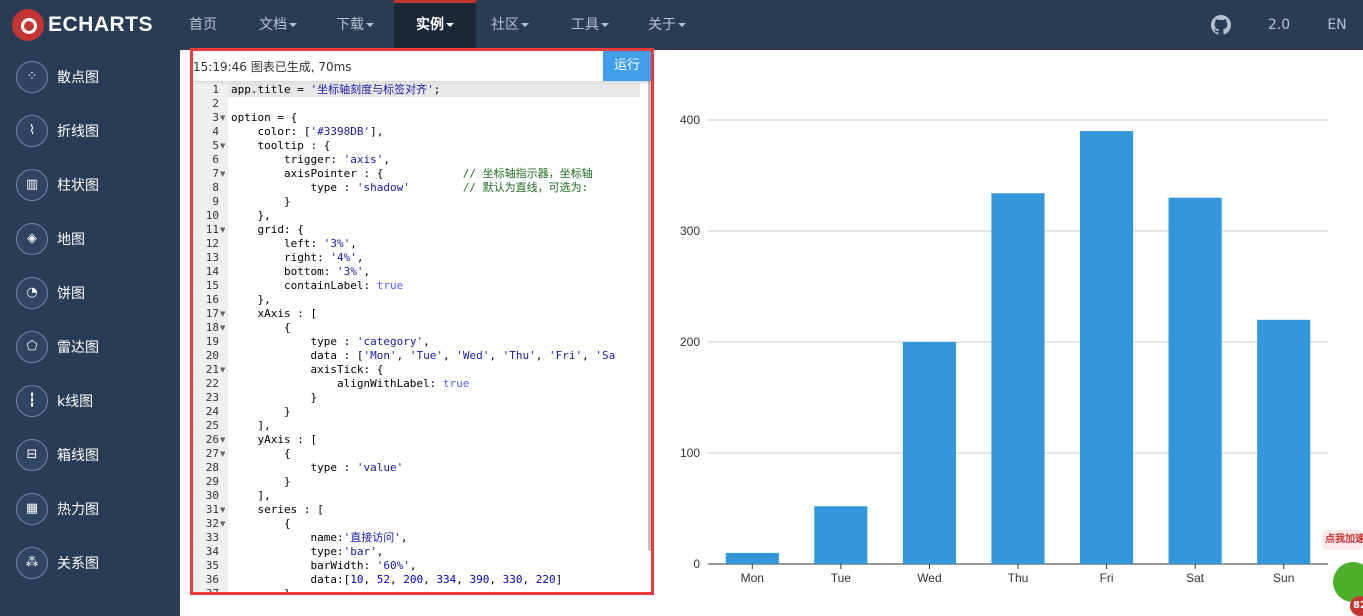  I want to click on line-number: 32, so click(212, 523).